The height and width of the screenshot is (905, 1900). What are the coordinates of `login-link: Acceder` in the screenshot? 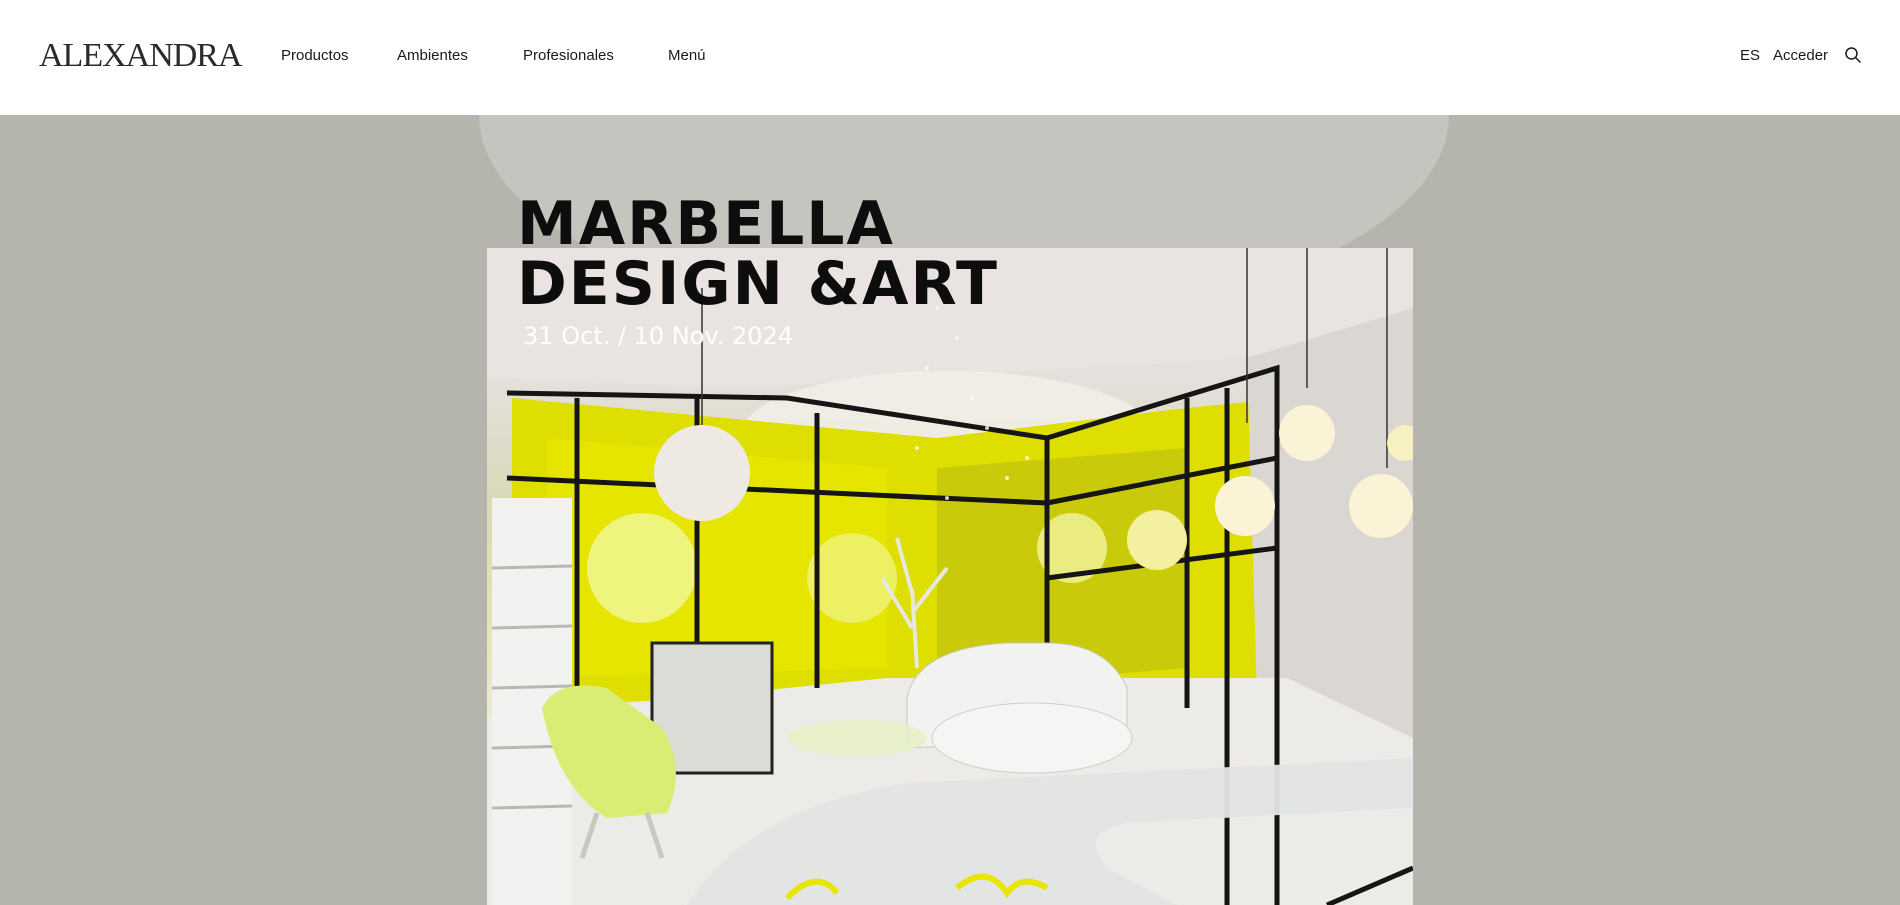 It's located at (1800, 55).